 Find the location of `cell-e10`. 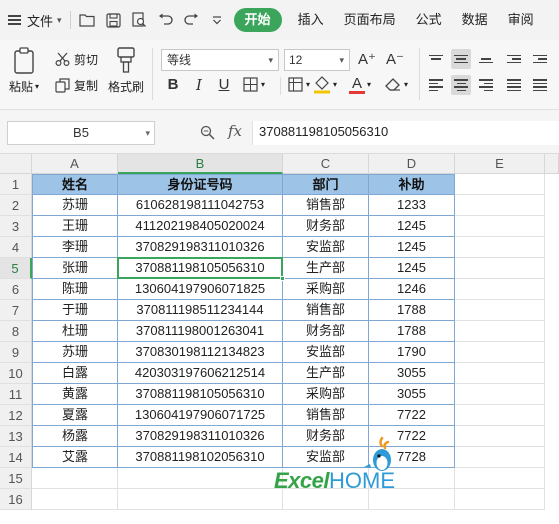

cell-e10 is located at coordinates (500, 373).